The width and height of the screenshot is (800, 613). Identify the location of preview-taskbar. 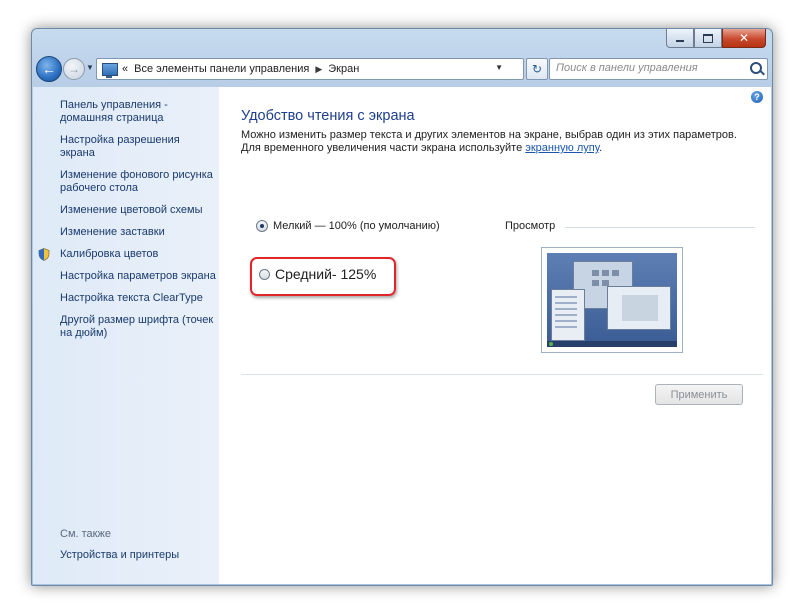
(612, 344).